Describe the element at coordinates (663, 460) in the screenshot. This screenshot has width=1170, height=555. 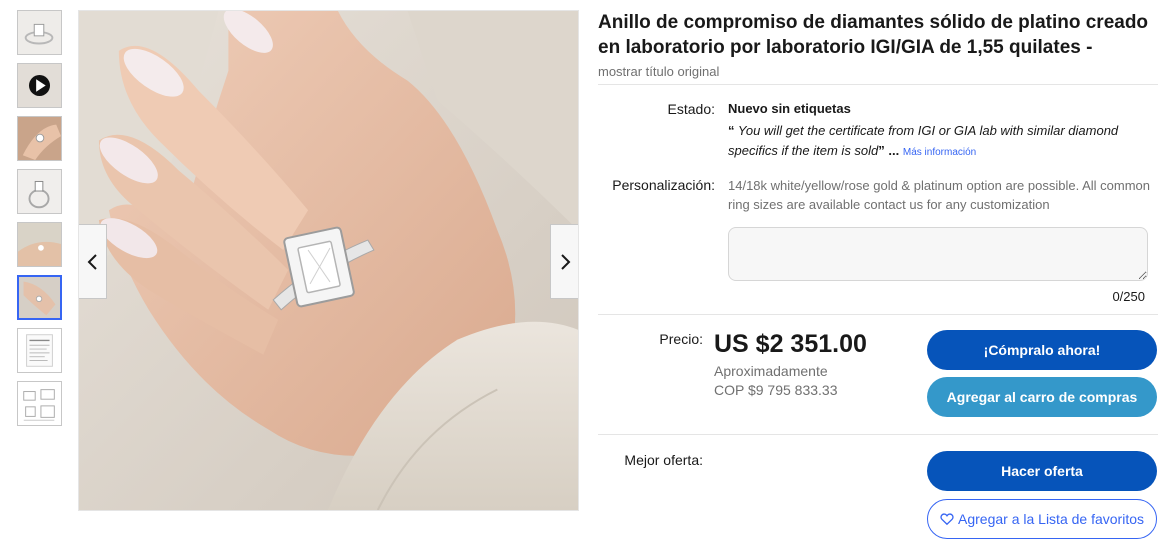
I see `best-offer-label: Mejor oferta:` at that location.